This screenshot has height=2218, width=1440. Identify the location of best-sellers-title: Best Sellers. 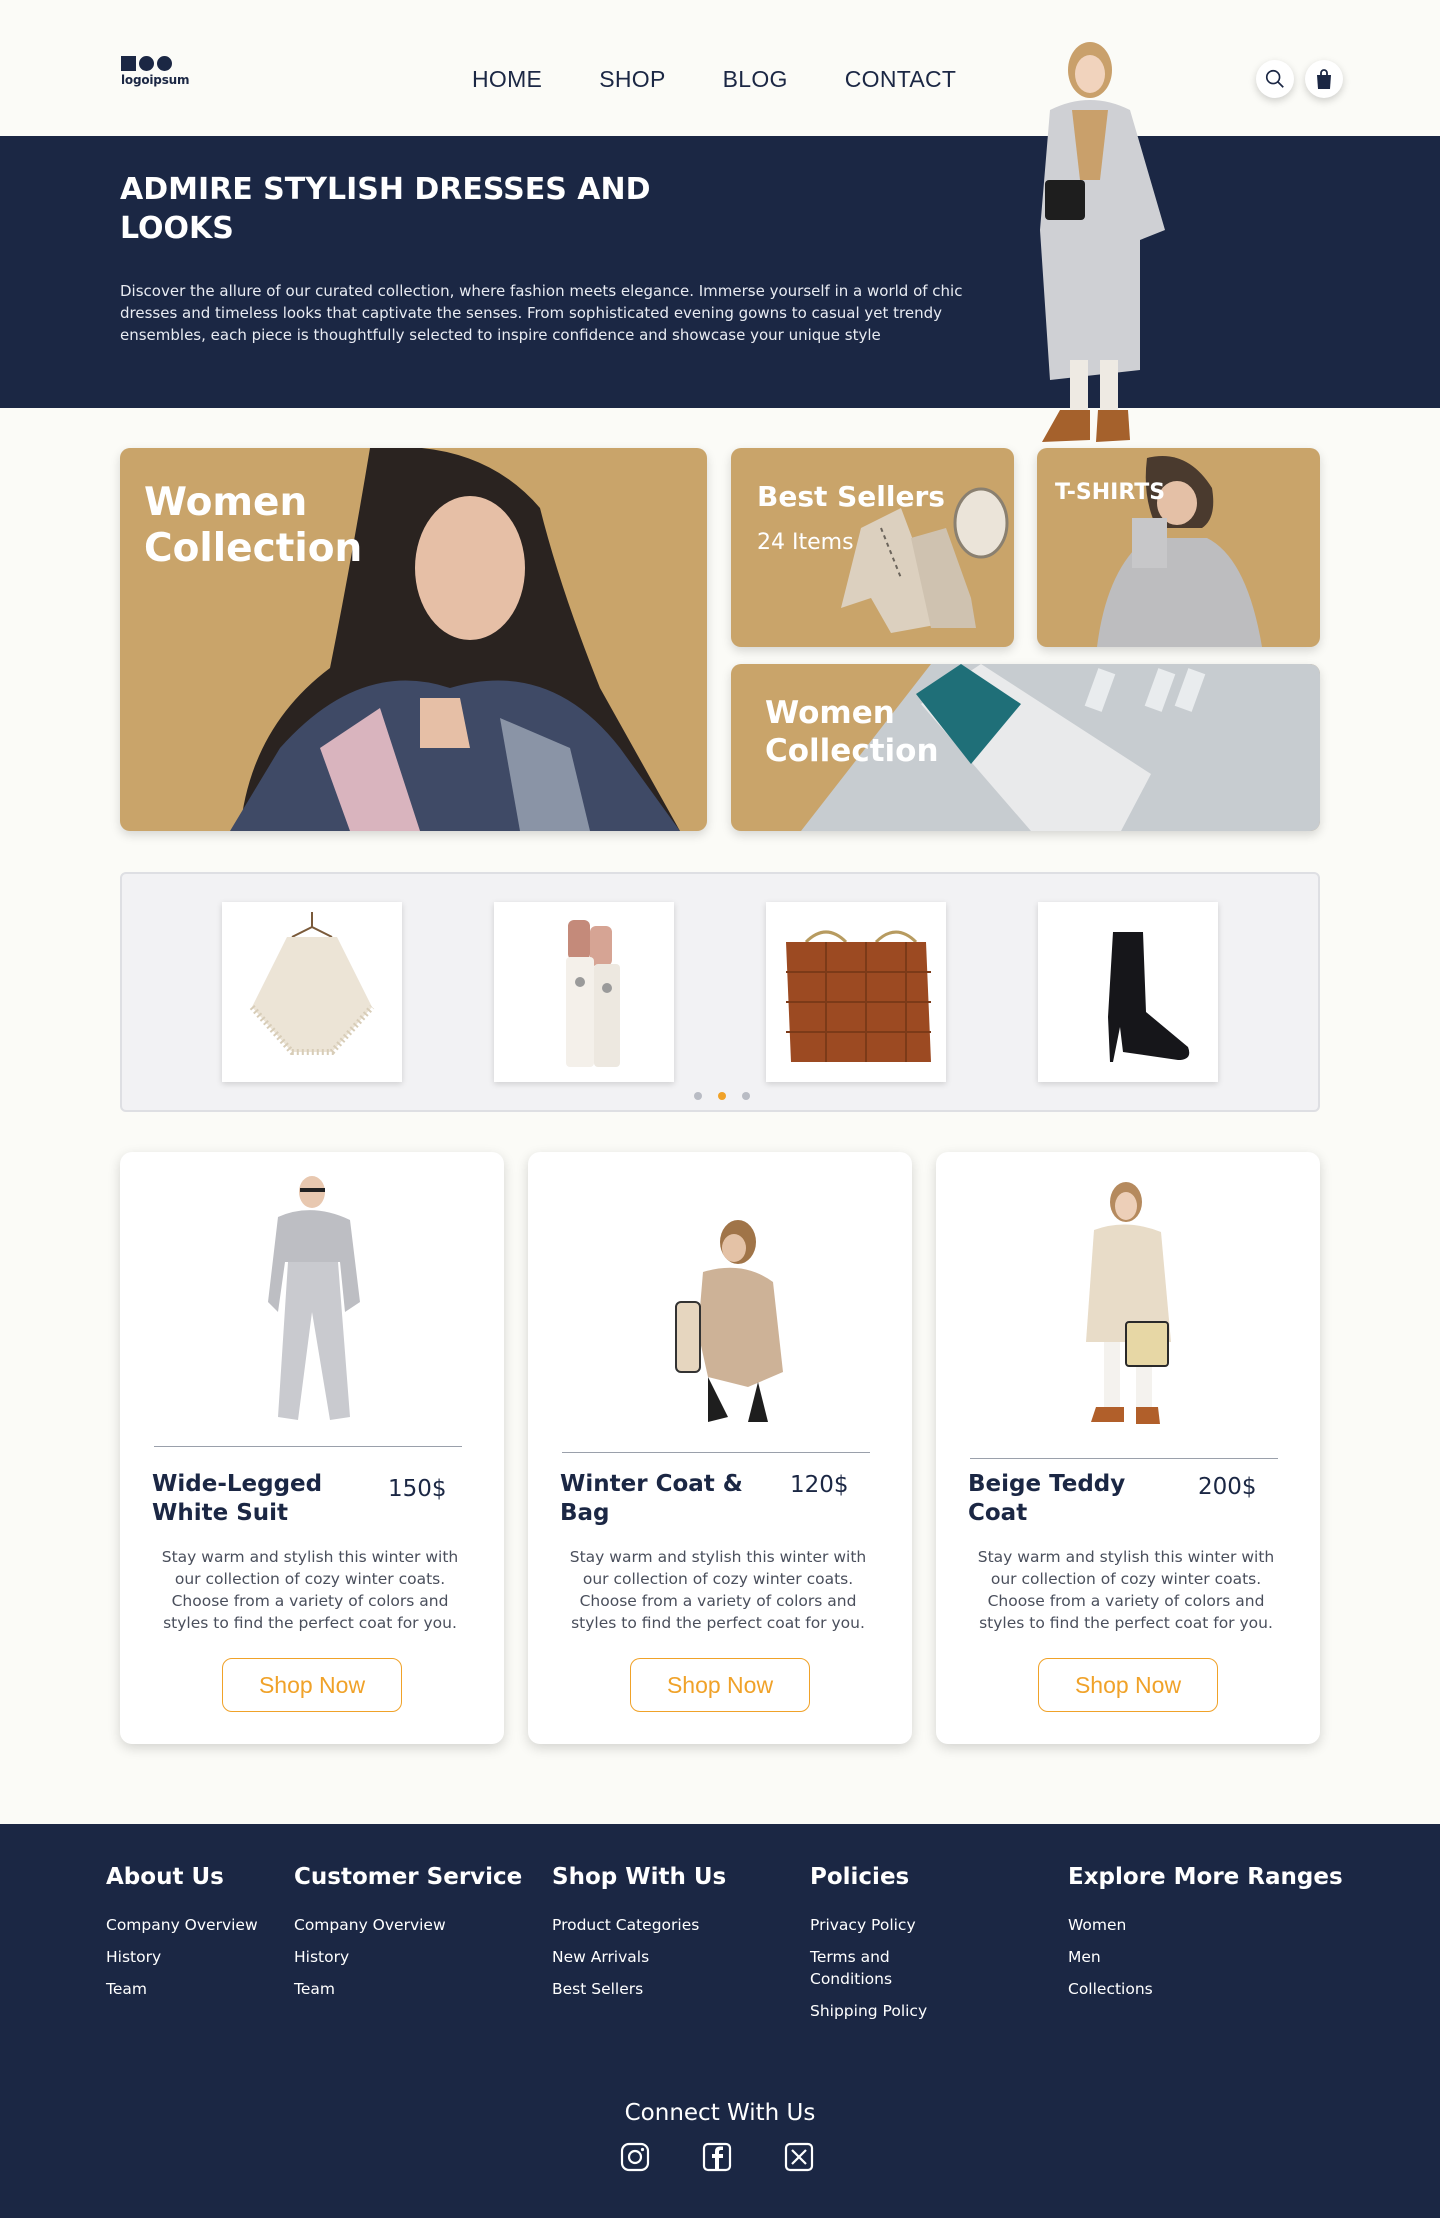
(851, 496).